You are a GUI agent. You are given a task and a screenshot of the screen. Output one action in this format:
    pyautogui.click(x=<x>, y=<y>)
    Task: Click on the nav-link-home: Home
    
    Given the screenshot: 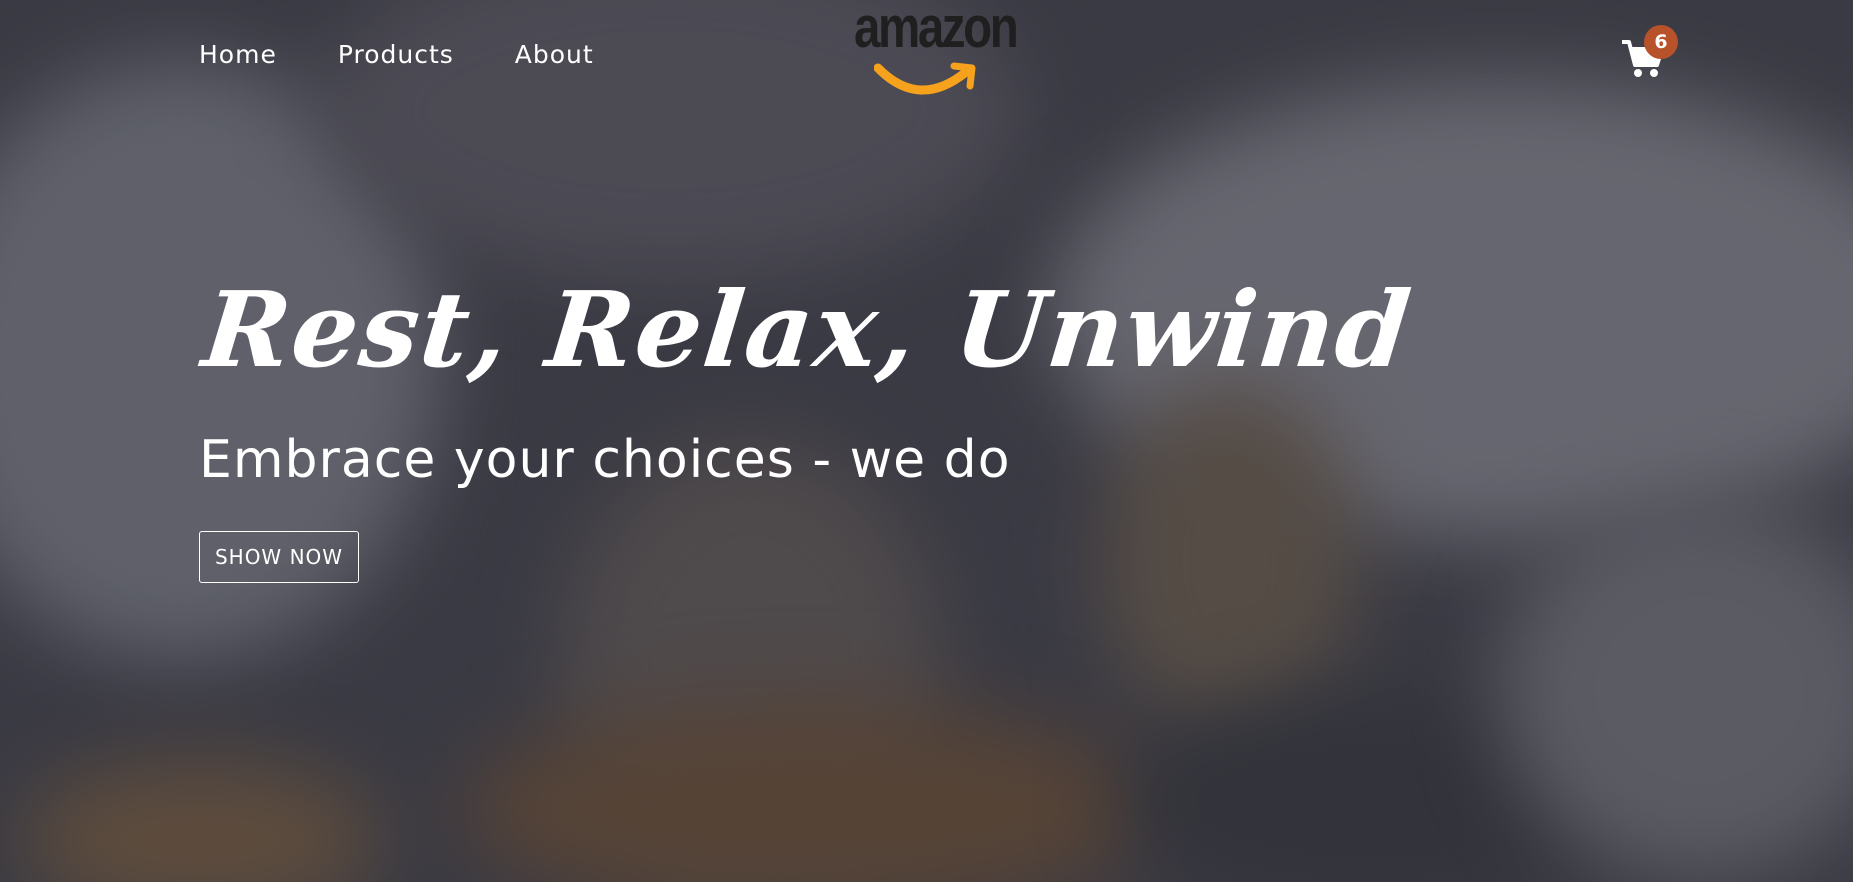 What is the action you would take?
    pyautogui.click(x=238, y=54)
    